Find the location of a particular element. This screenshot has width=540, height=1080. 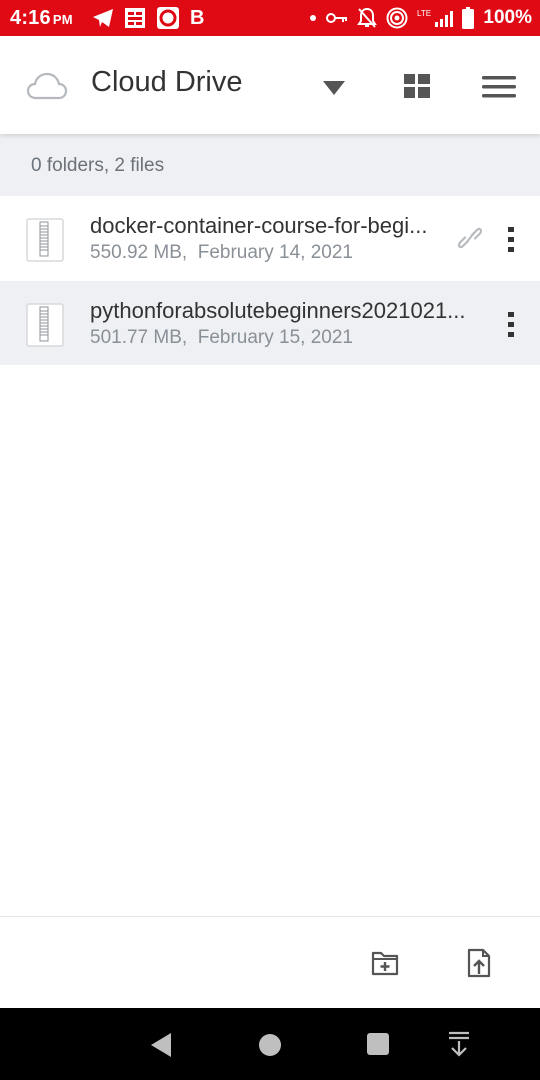

file-size: 501.77 MB, is located at coordinates (139, 337).